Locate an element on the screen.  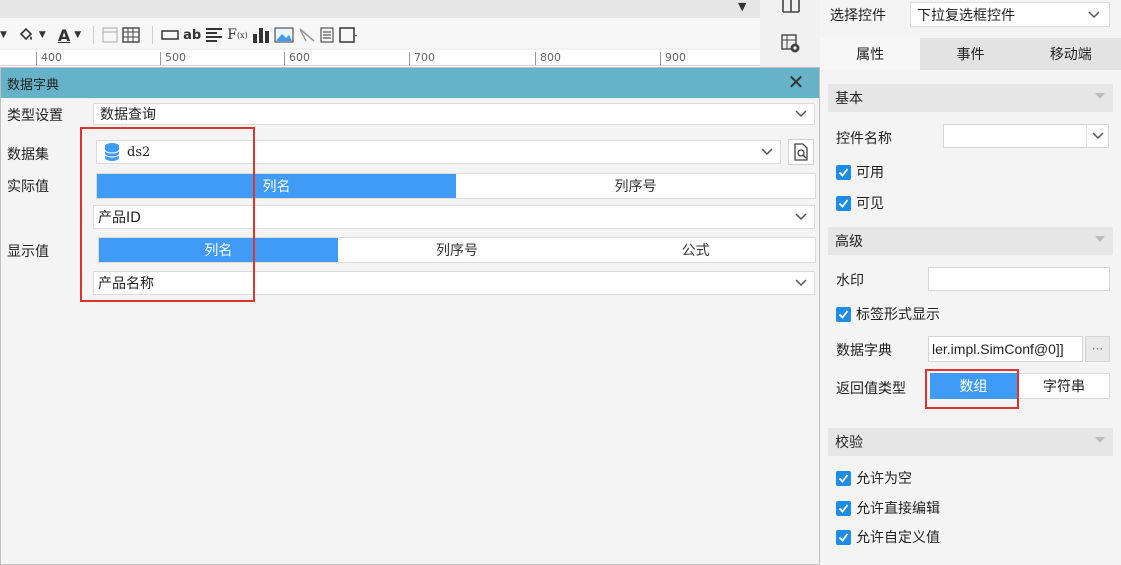
dataset-select: ds2 is located at coordinates (438, 152).